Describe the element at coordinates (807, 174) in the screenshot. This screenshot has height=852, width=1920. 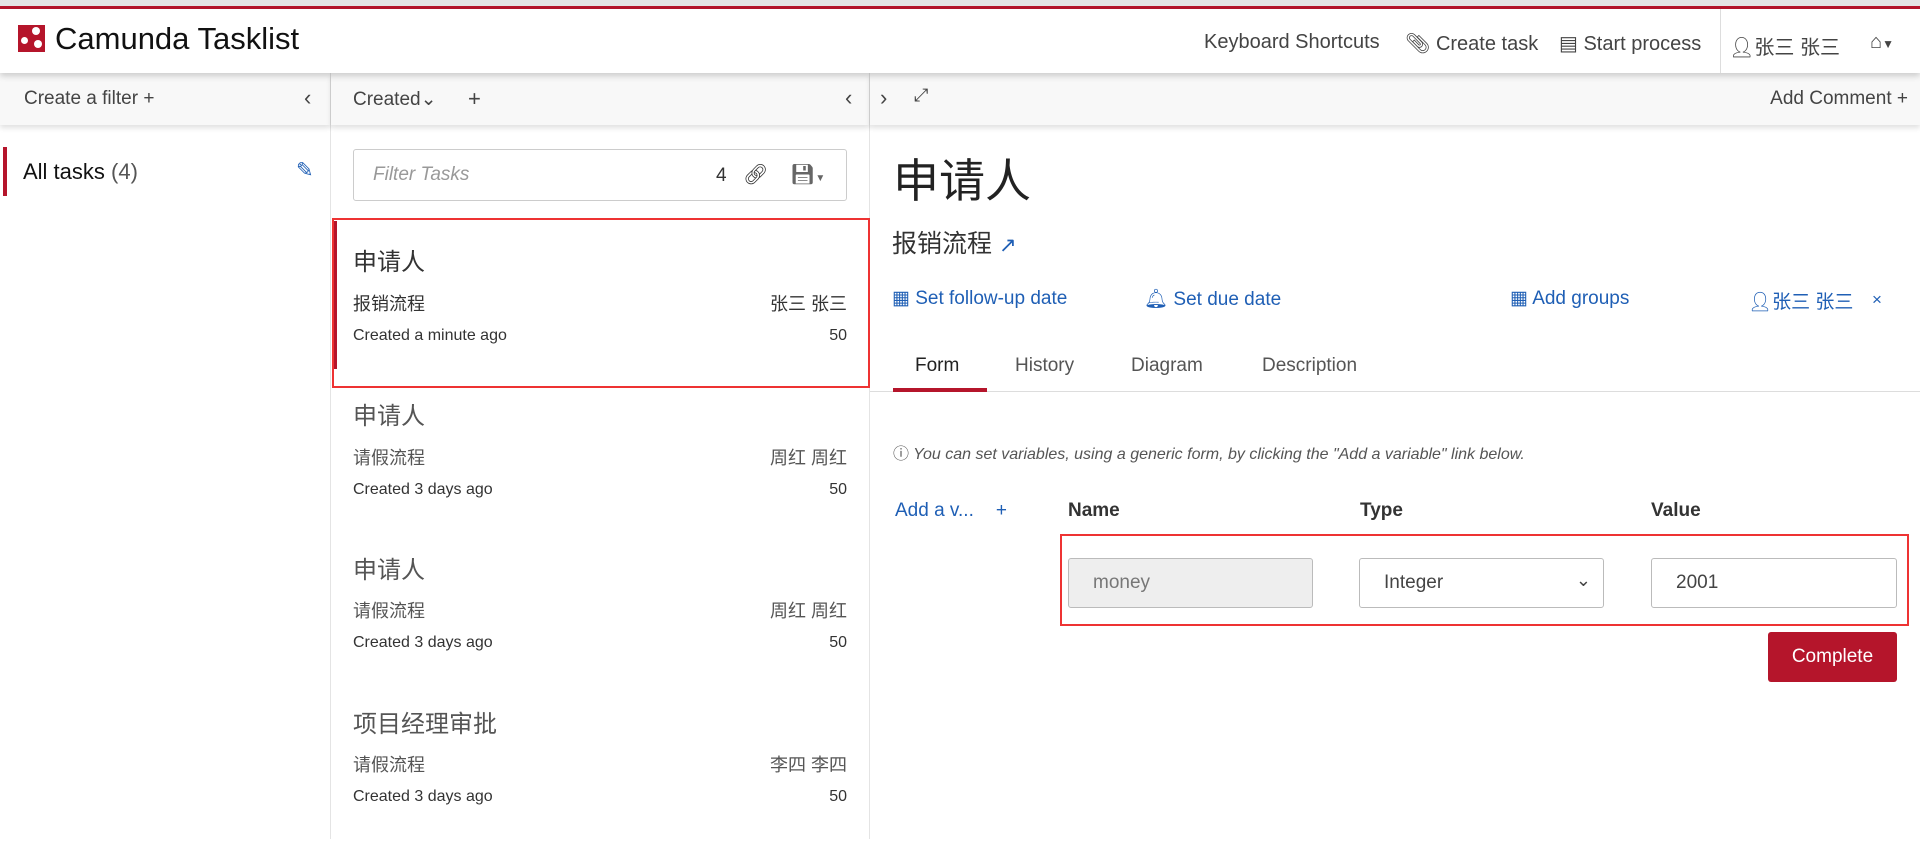
I see `save-floppy-icon: 💾︎▼` at that location.